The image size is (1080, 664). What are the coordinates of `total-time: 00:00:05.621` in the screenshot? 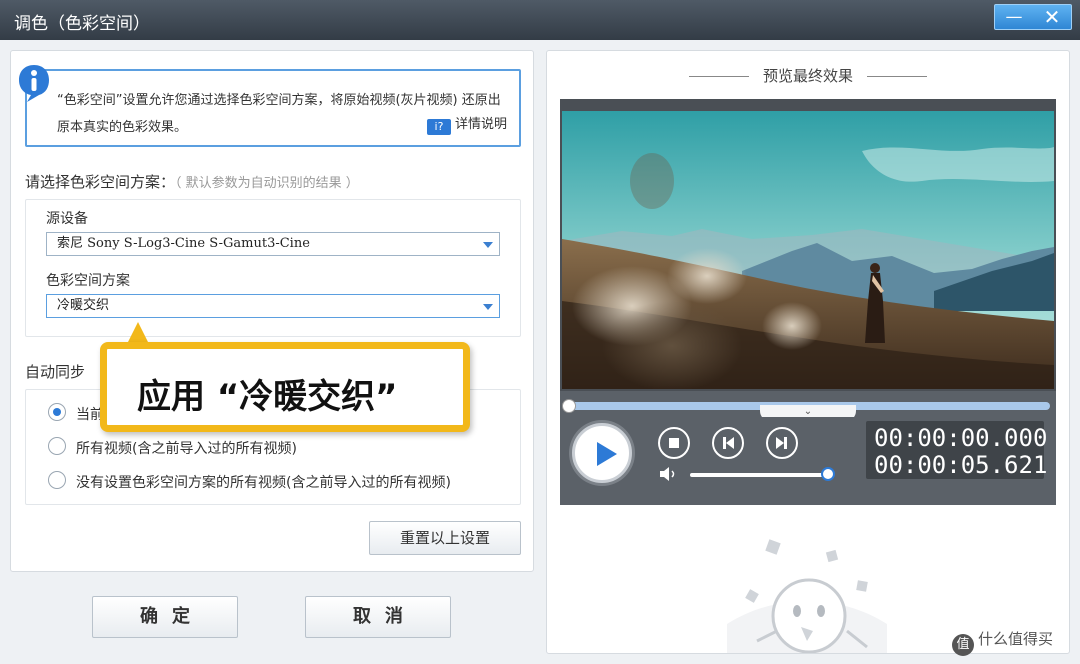 It's located at (961, 465).